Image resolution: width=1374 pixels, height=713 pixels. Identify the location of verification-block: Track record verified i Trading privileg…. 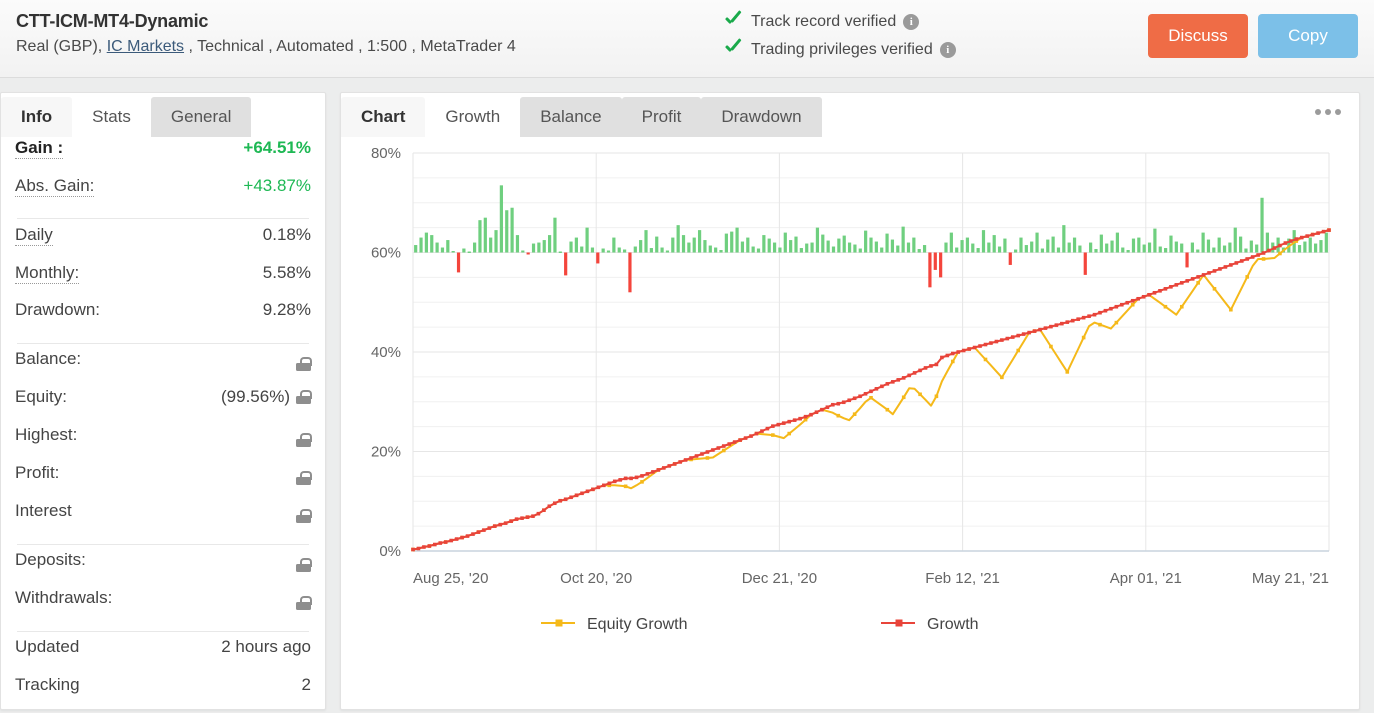
(840, 36).